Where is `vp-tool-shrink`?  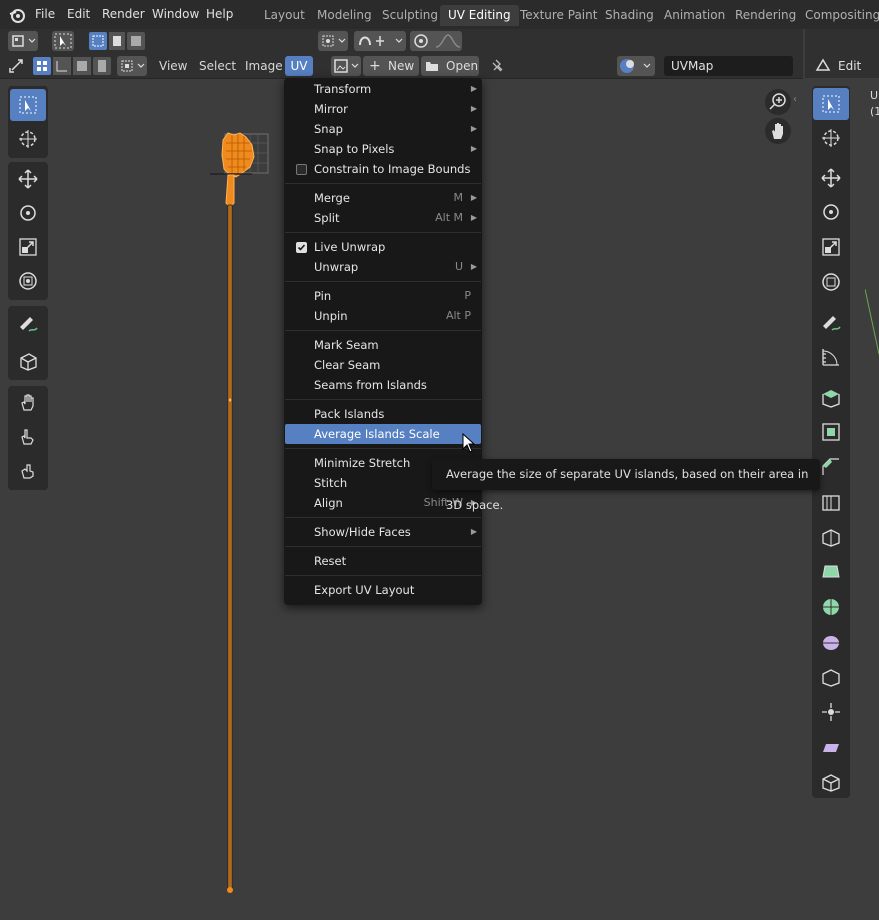
vp-tool-shrink is located at coordinates (831, 712).